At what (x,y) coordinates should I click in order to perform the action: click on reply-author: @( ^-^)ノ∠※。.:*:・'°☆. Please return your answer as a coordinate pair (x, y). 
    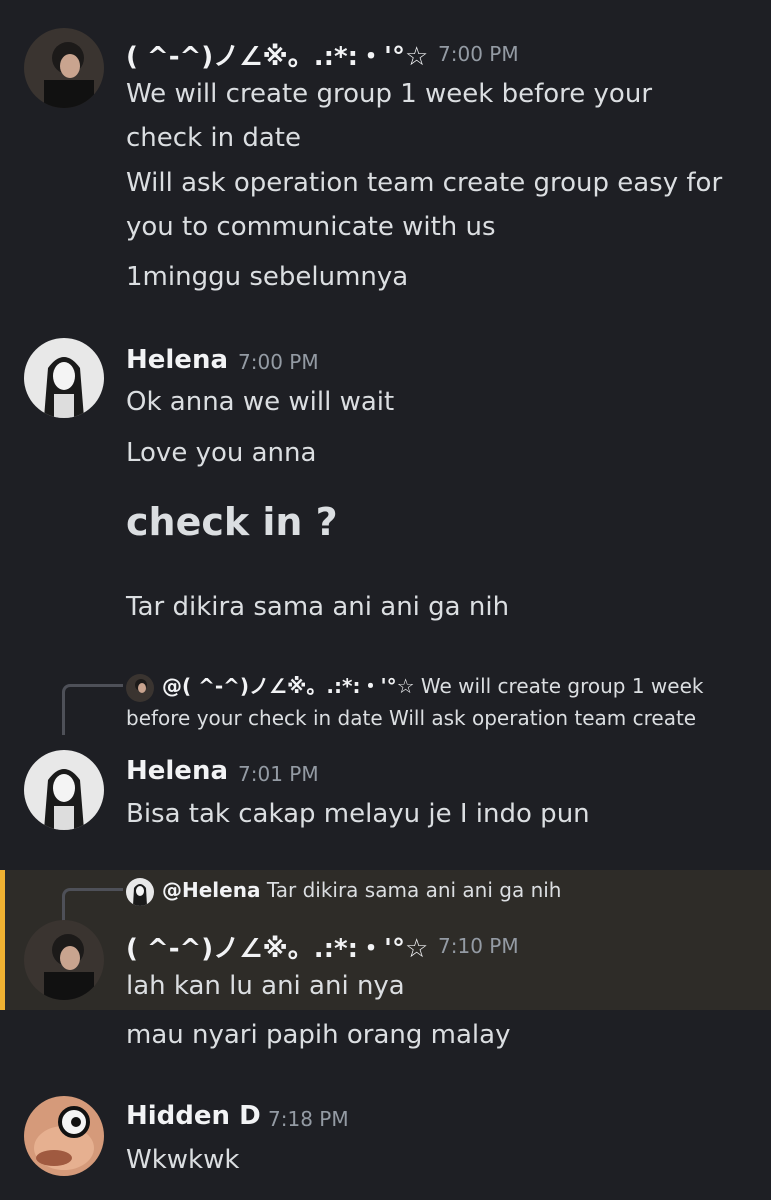
    Looking at the image, I should click on (288, 686).